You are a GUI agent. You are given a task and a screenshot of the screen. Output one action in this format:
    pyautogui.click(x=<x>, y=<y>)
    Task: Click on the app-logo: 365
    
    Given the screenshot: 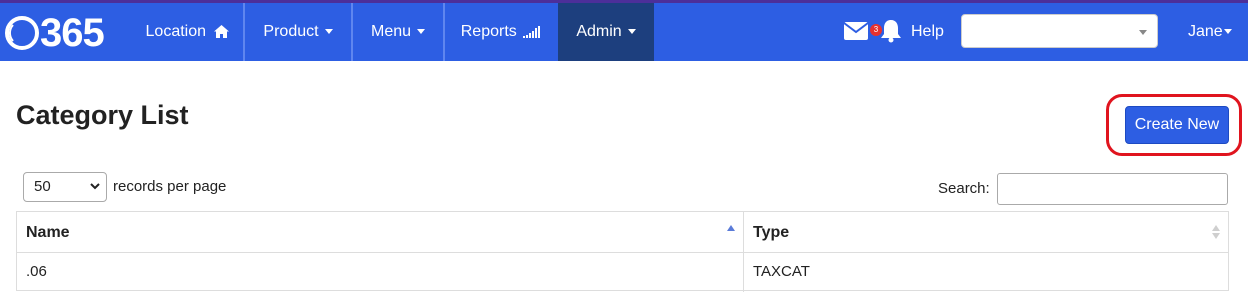 What is the action you would take?
    pyautogui.click(x=64, y=33)
    